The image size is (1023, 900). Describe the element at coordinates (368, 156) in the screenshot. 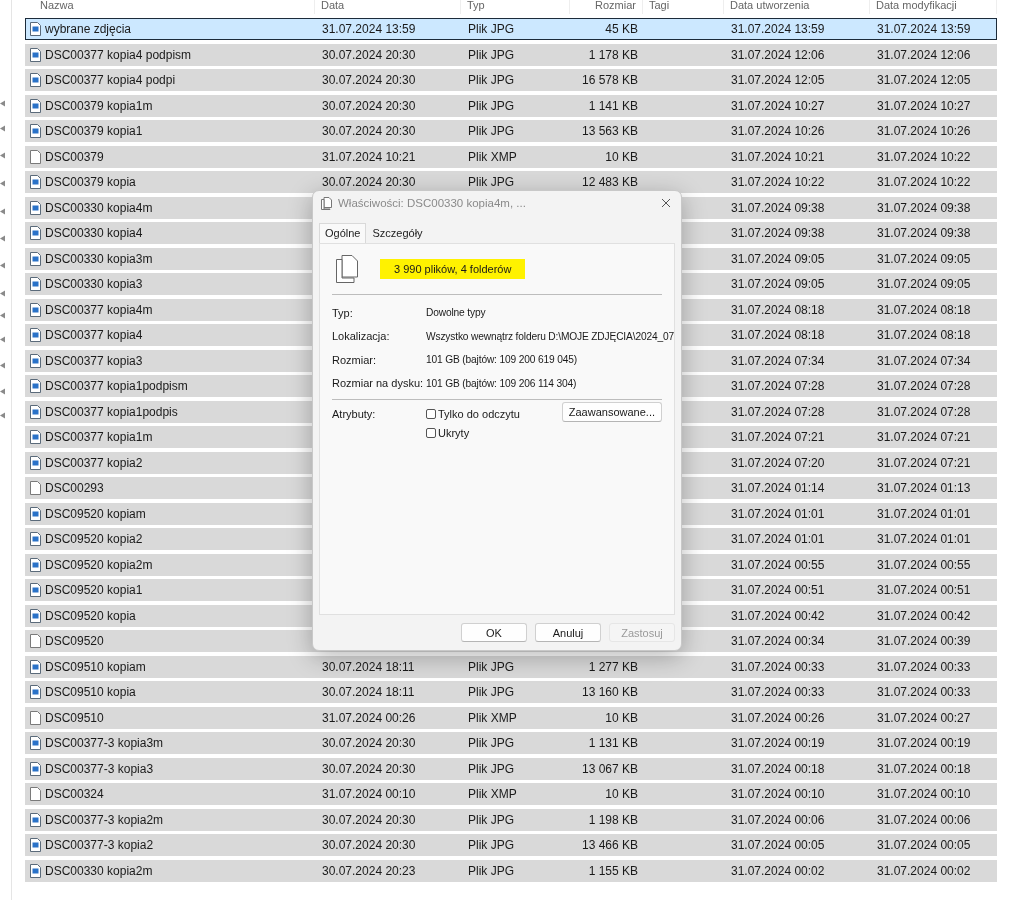

I see `date-cell-text: 31.07.2024 10:21` at that location.